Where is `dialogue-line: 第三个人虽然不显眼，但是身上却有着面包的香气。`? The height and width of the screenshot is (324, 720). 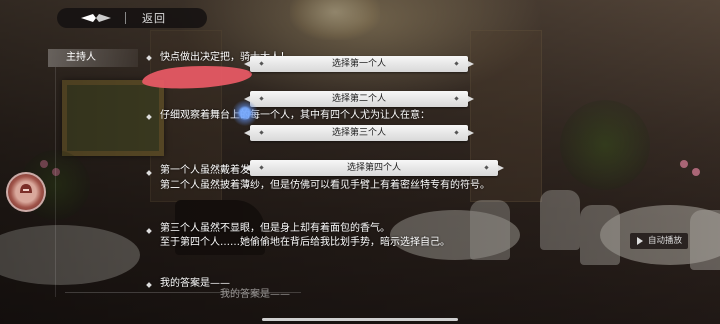
dialogue-line: 第三个人虽然不显眼，但是身上却有着面包的香气。 is located at coordinates (275, 228).